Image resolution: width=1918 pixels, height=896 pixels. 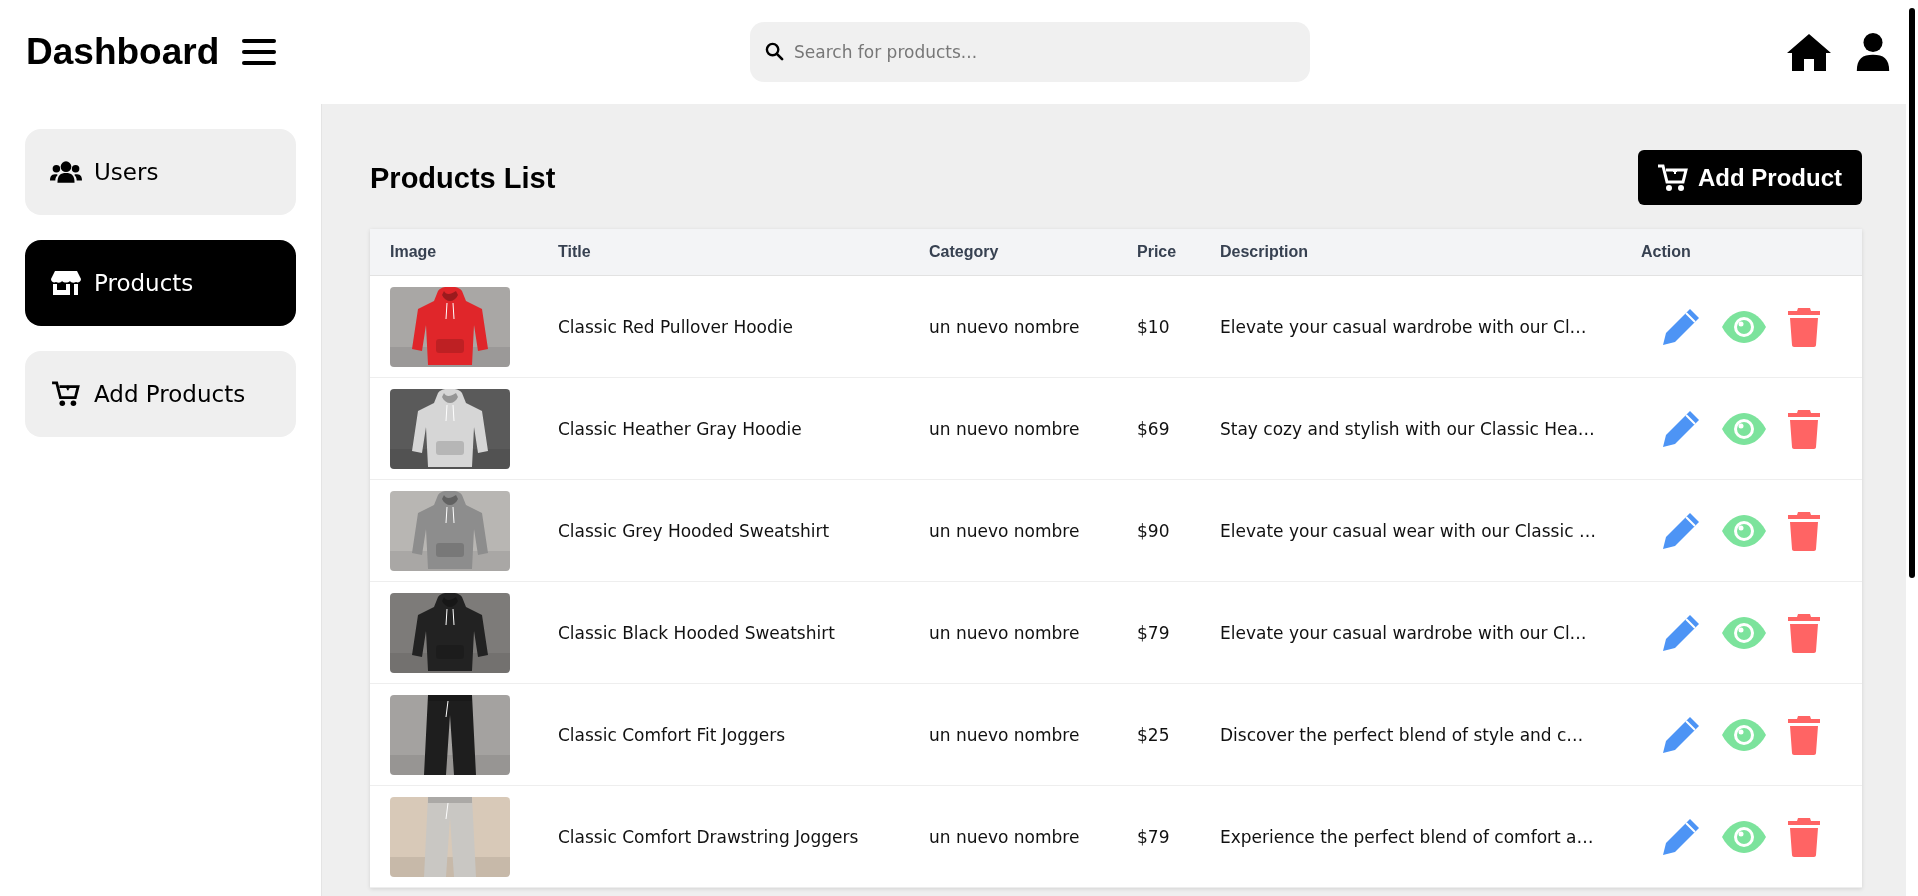 What do you see at coordinates (1154, 530) in the screenshot?
I see `price-cell-text: $90` at bounding box center [1154, 530].